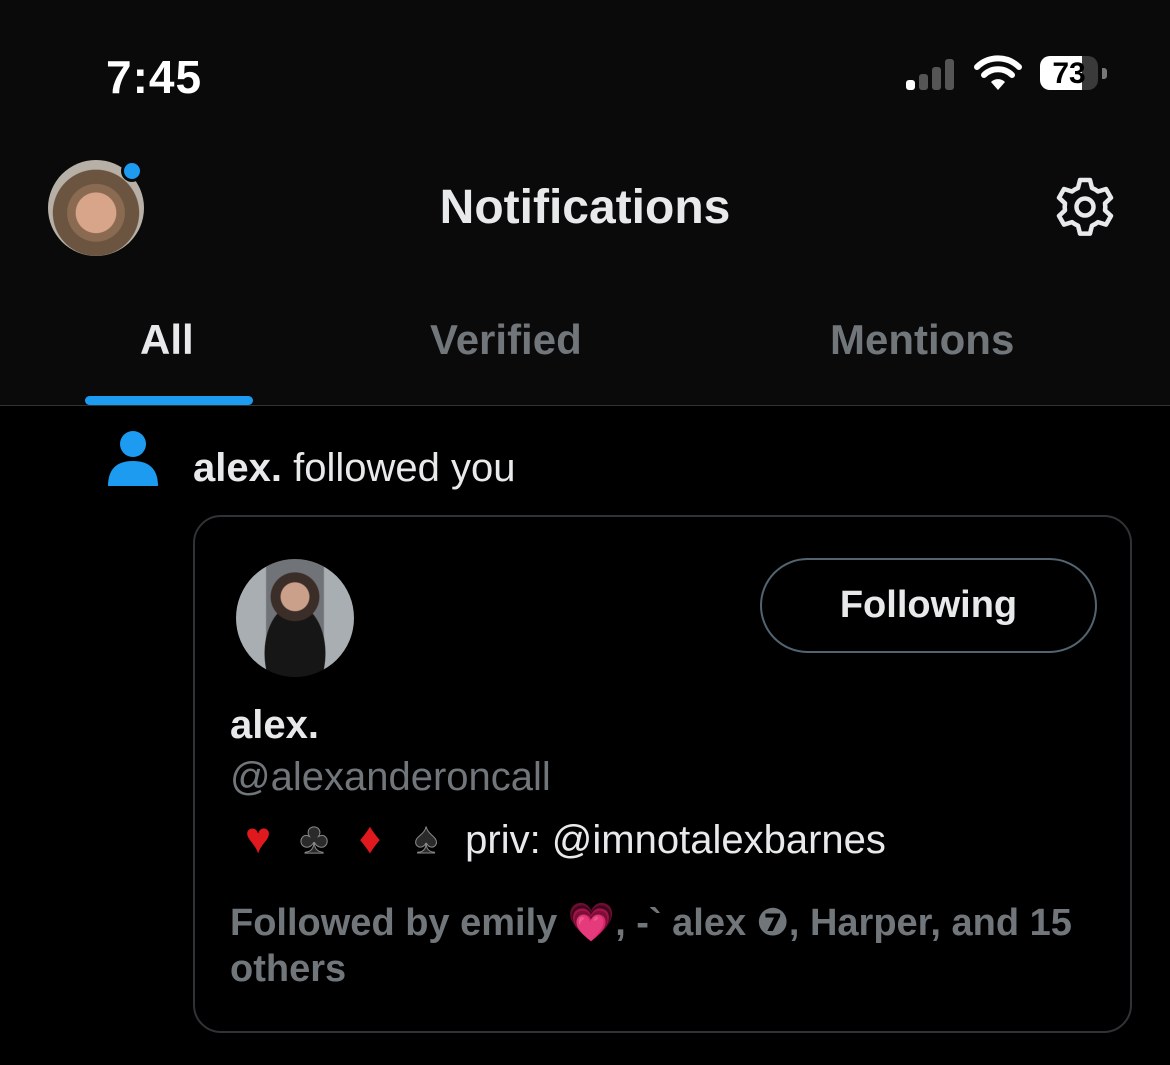 This screenshot has height=1065, width=1170. Describe the element at coordinates (370, 838) in the screenshot. I see `diamond-suit-icon: ♦` at that location.